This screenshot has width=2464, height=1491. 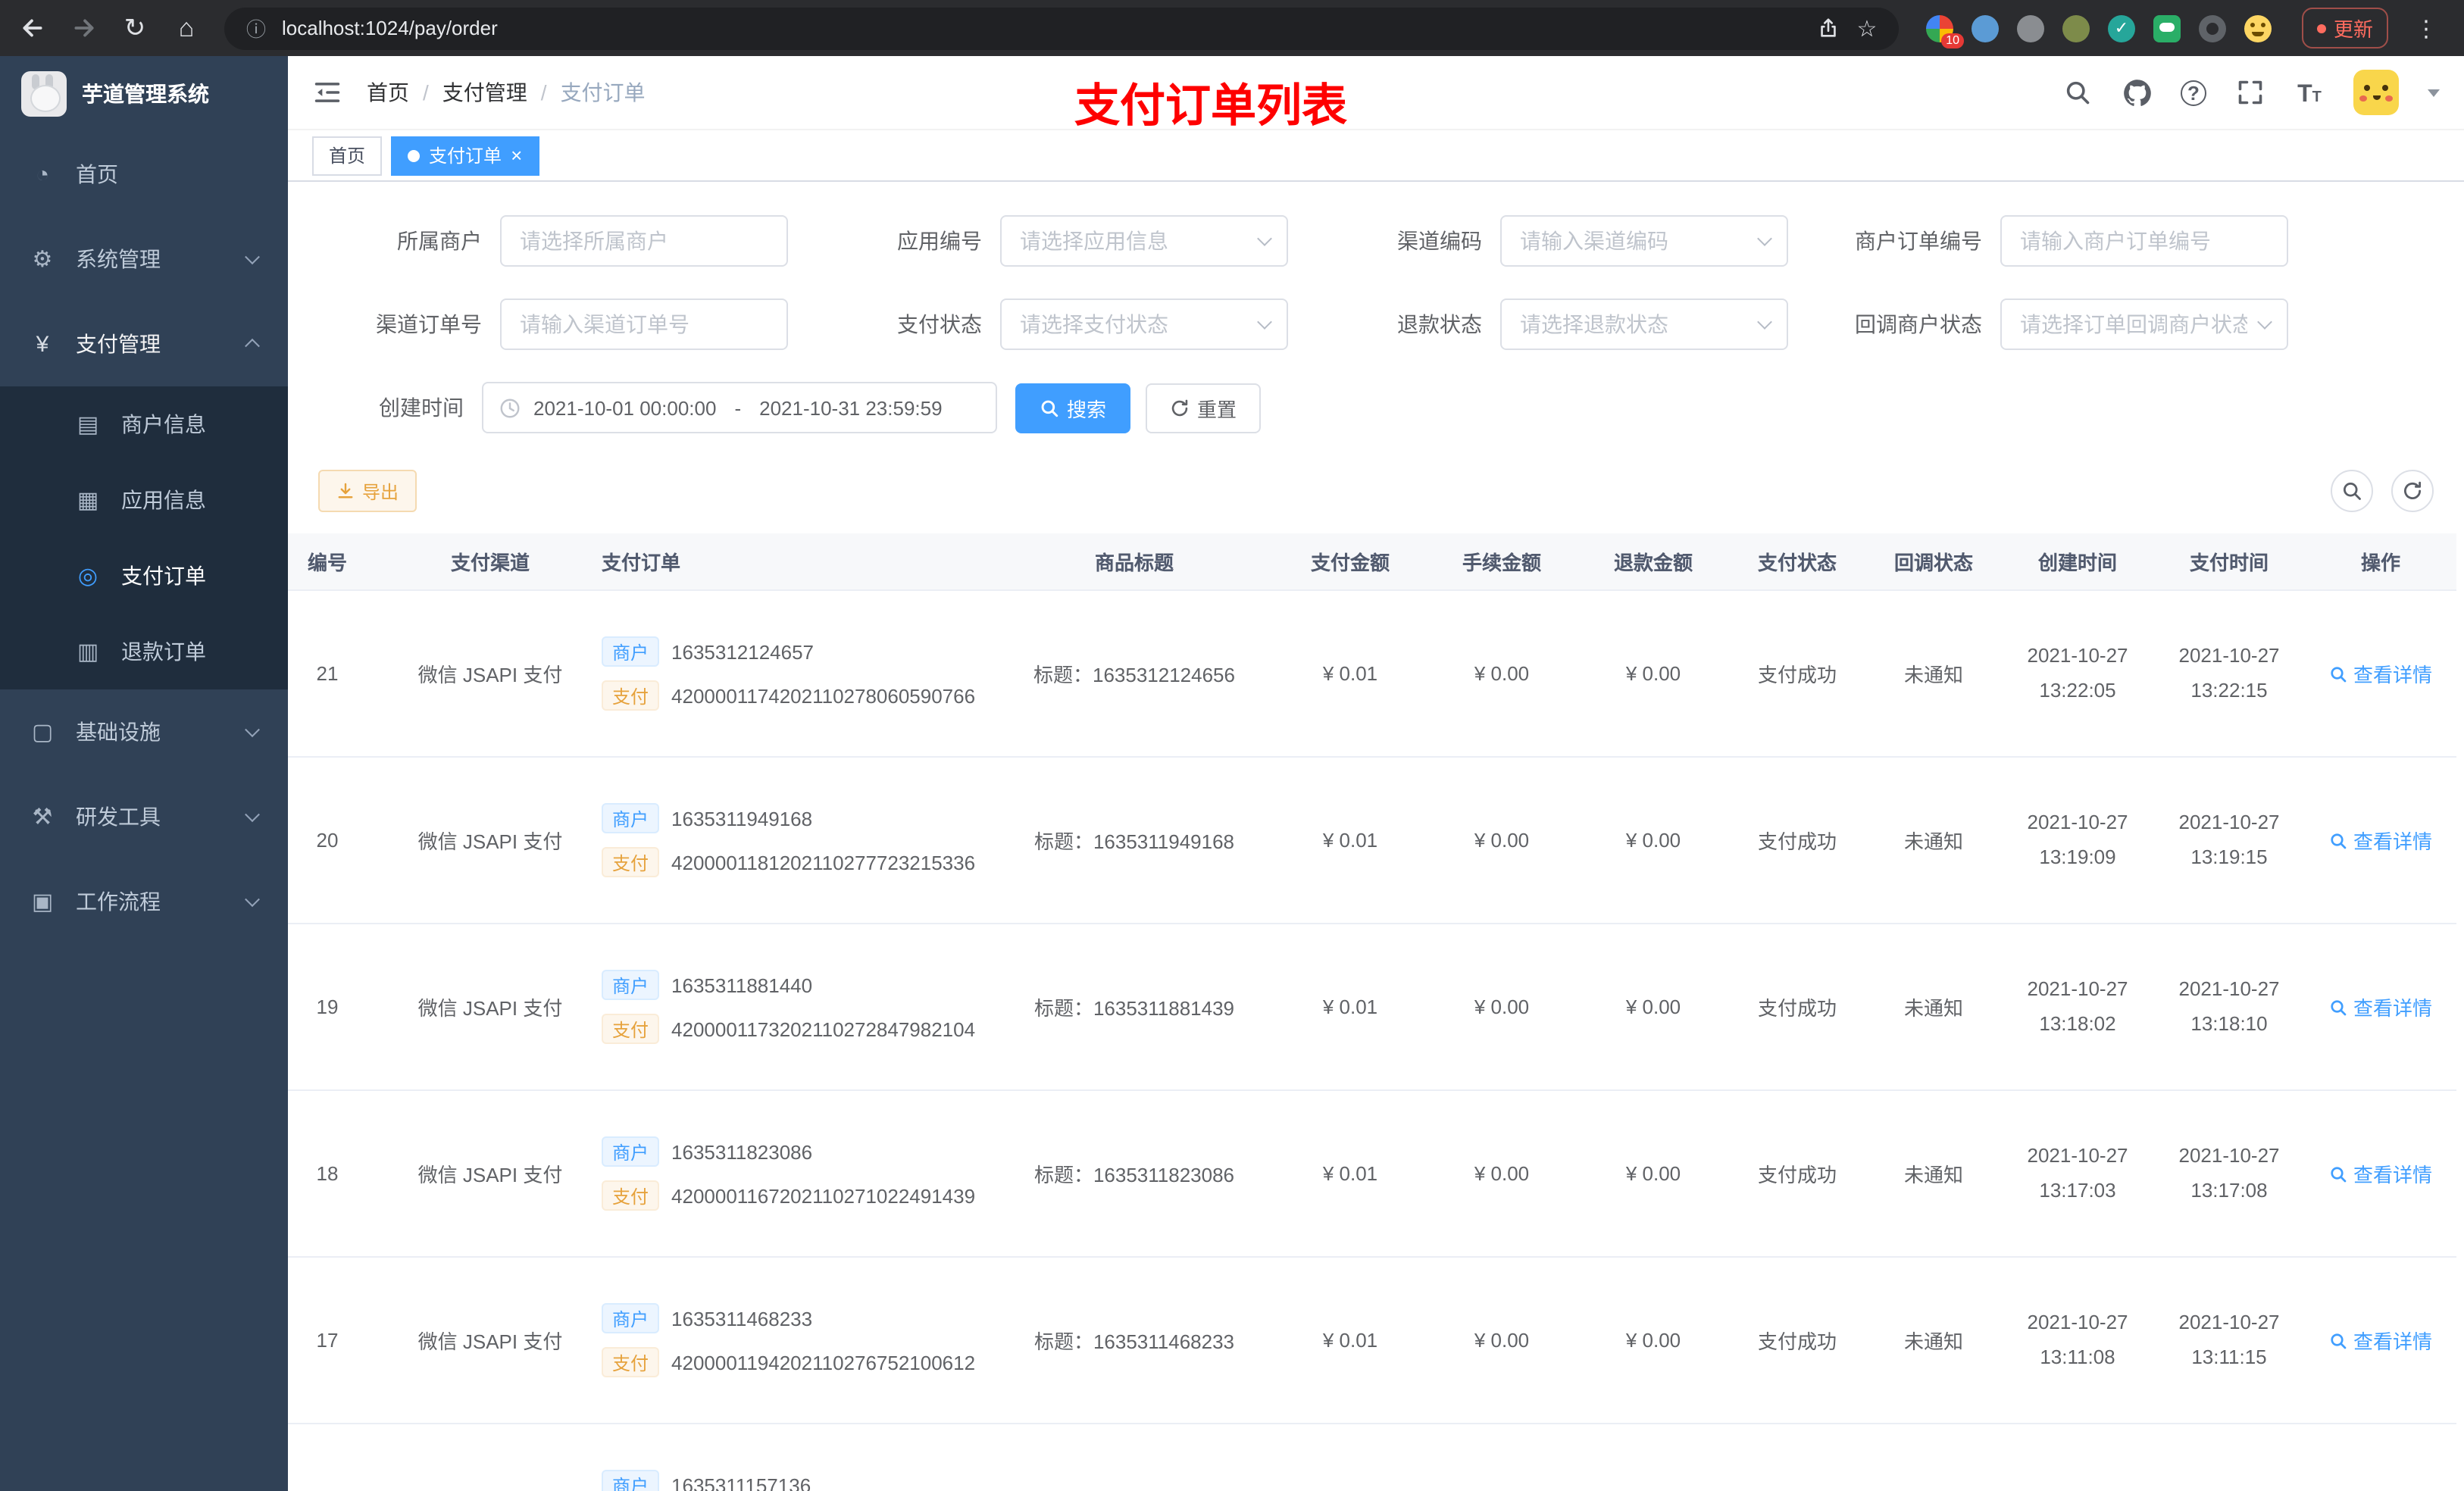 I want to click on sidebar-item-infra: ▢ 基础设施, so click(x=144, y=731).